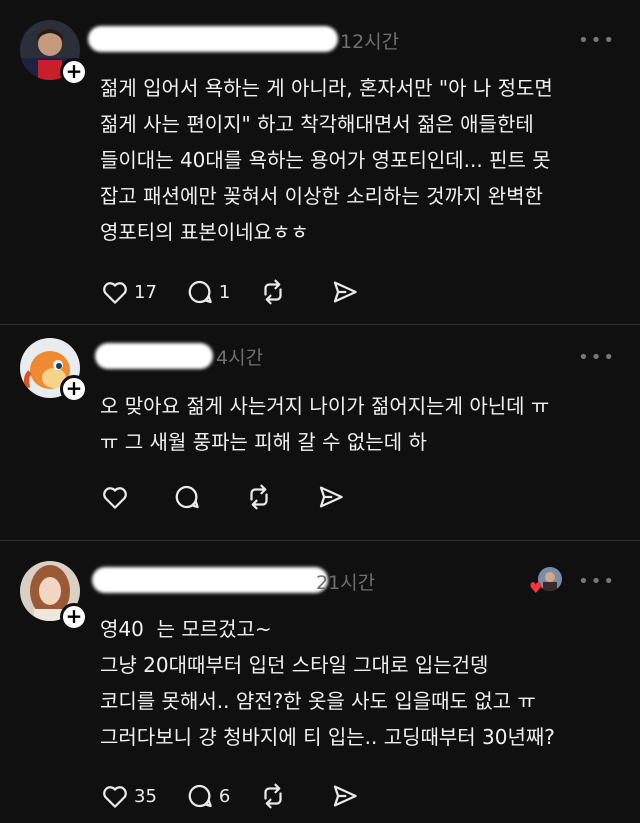 The image size is (640, 823). I want to click on reply-count: 1, so click(224, 292).